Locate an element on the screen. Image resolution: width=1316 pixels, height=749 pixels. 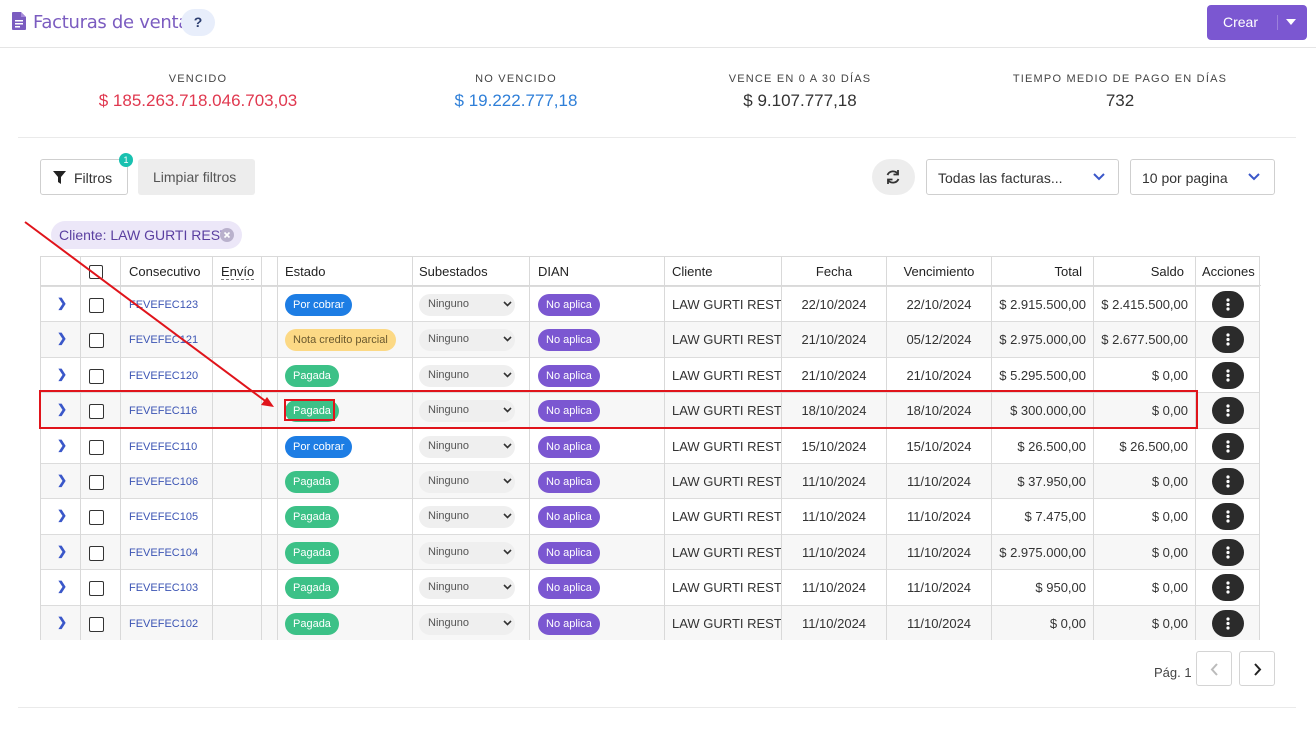
divider is located at coordinates (657, 707).